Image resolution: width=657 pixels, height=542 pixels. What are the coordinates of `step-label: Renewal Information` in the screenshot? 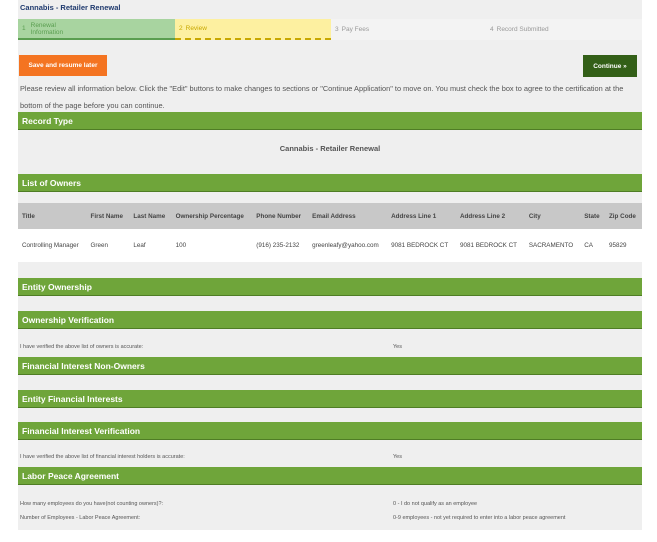 It's located at (47, 28).